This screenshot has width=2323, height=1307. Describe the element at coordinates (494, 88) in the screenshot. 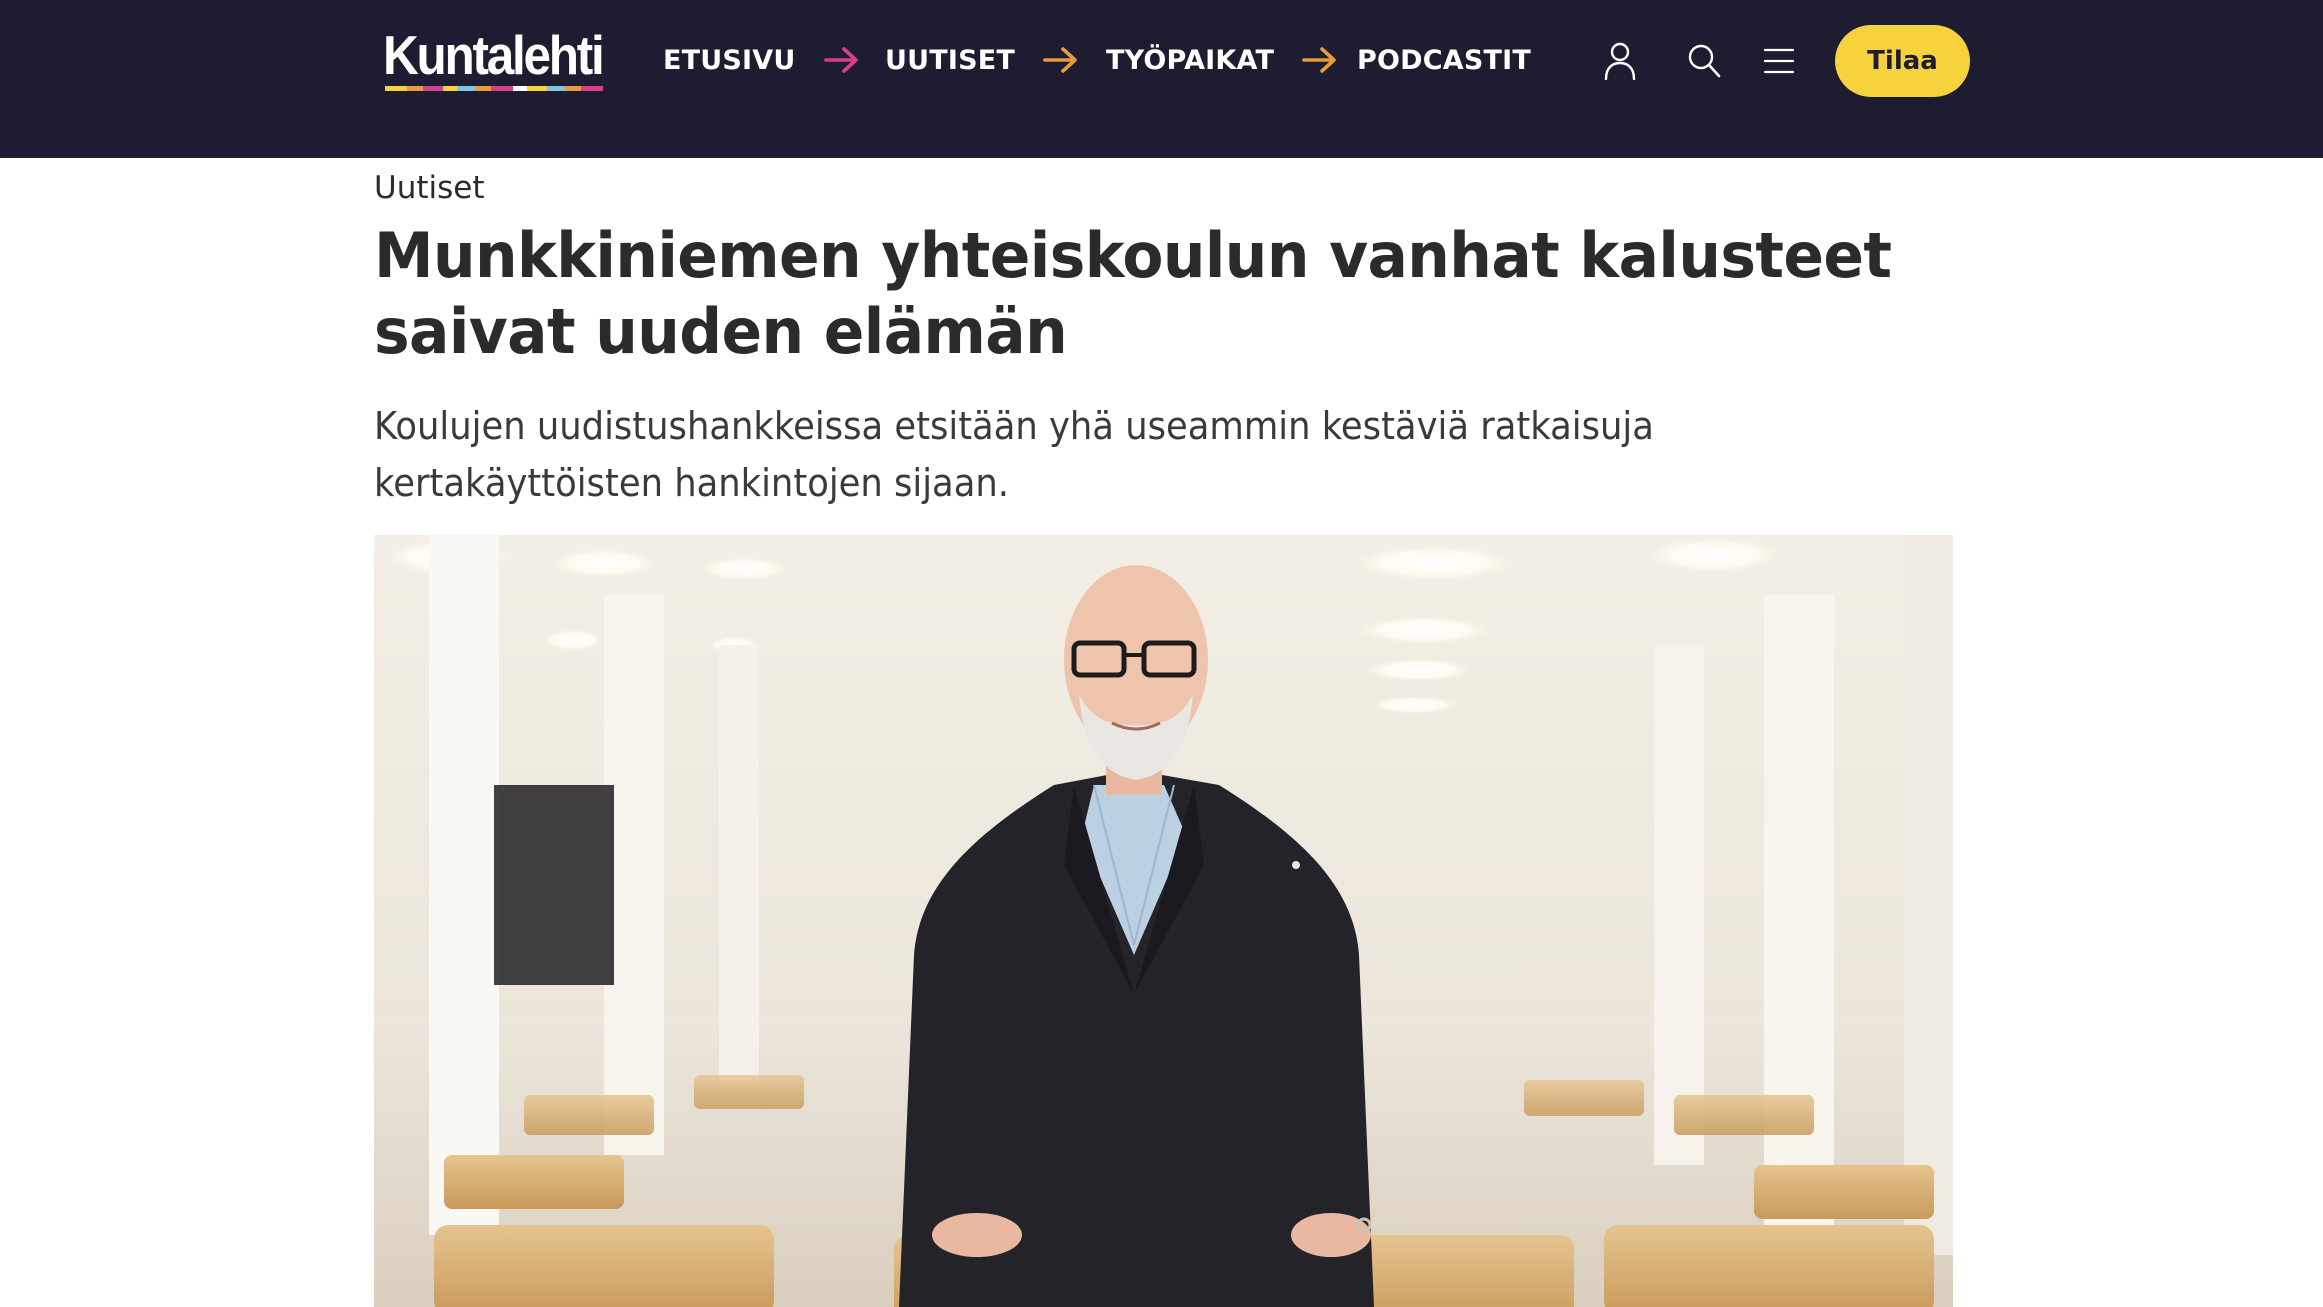

I see `logo-color-stripe` at that location.